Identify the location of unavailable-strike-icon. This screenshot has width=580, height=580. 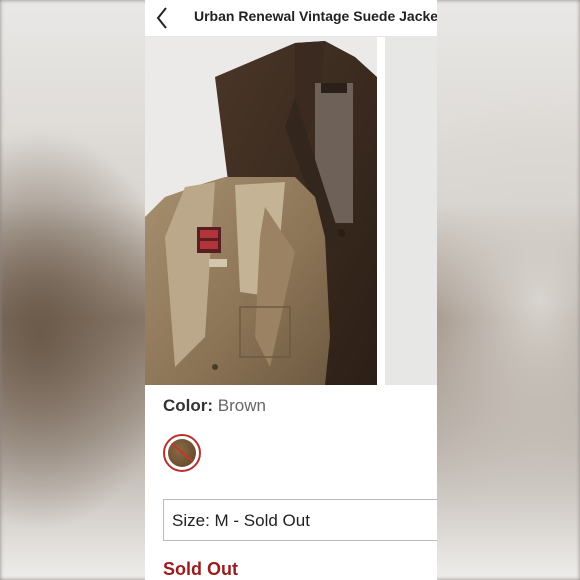
(182, 453).